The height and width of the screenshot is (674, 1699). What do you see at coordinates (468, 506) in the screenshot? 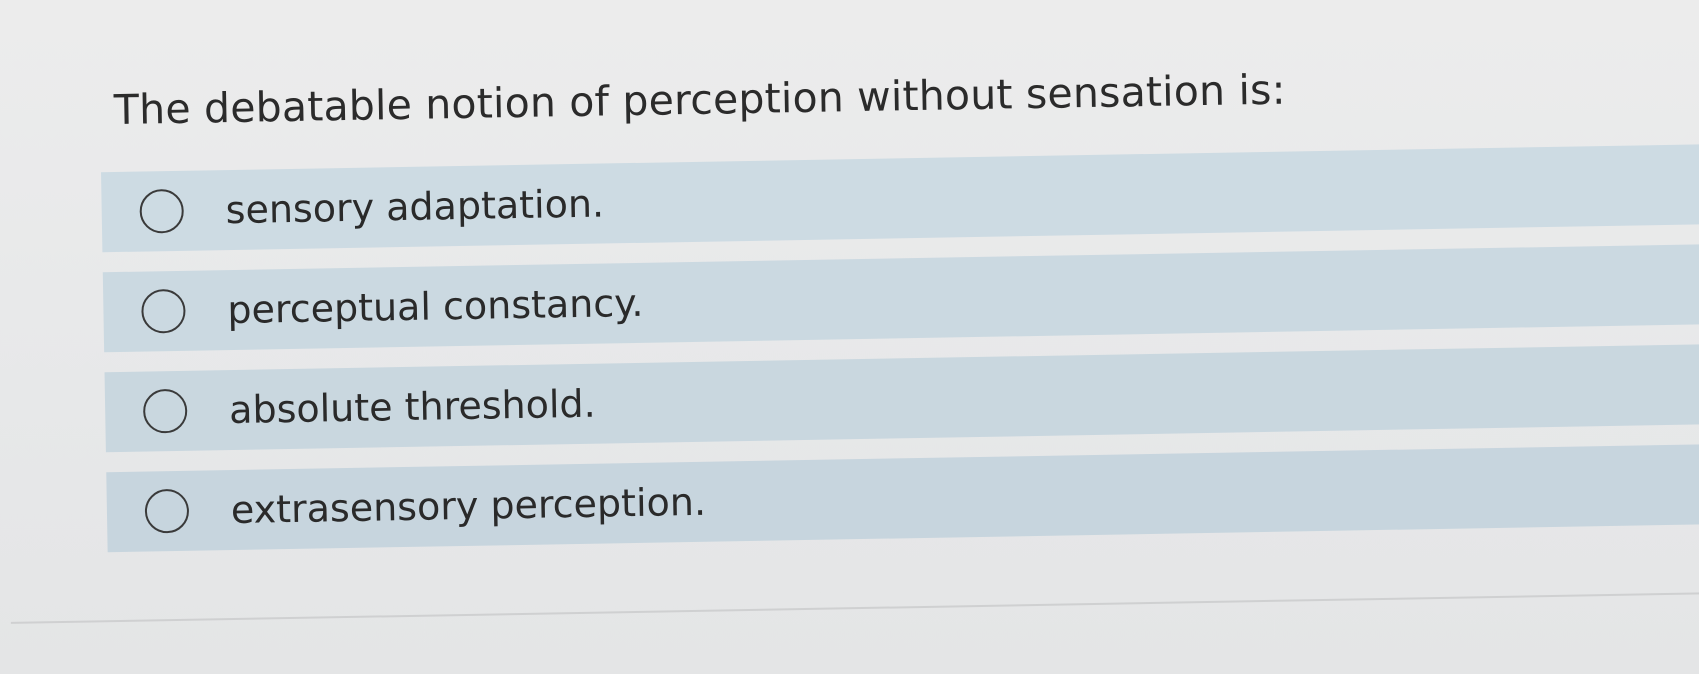
I see `answer-option-label: extrasensory perception.` at bounding box center [468, 506].